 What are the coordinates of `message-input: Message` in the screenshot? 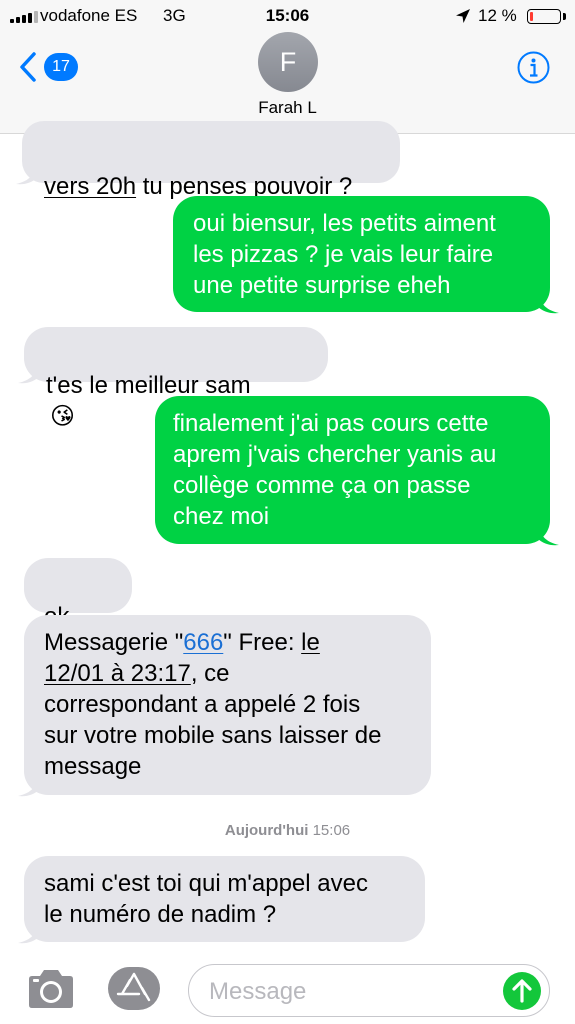 It's located at (369, 990).